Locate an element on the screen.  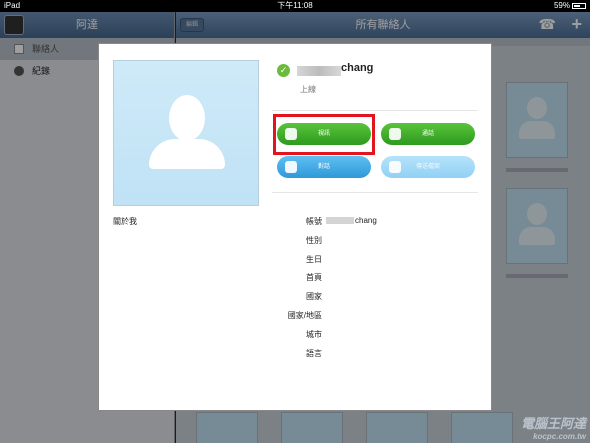
chat-label: 對話 is located at coordinates (323, 167).